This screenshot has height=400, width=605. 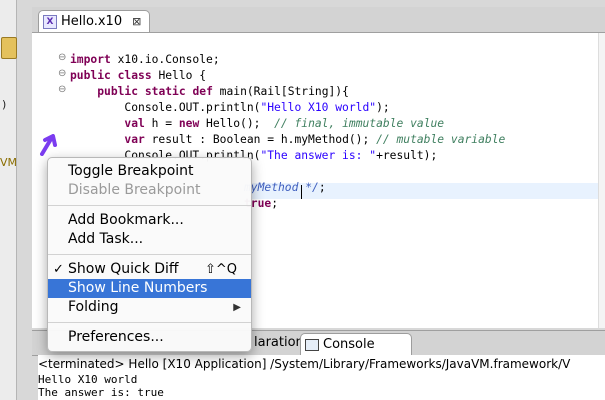 I want to click on x10-file-icon: X, so click(x=50, y=21).